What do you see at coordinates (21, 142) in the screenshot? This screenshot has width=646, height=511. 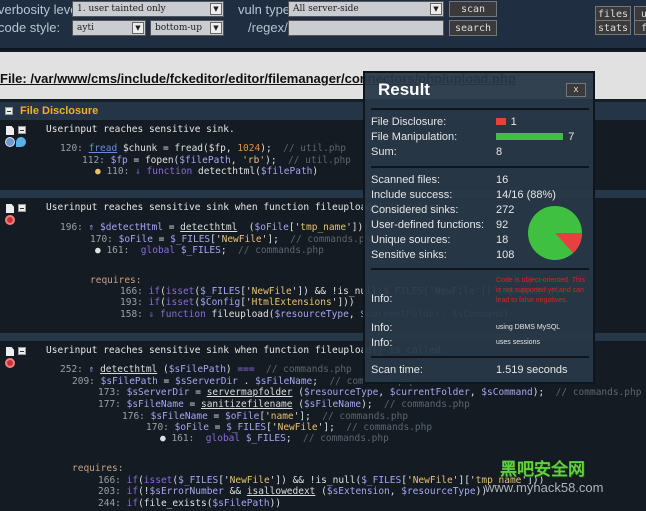 I see `data-leak-icon` at bounding box center [21, 142].